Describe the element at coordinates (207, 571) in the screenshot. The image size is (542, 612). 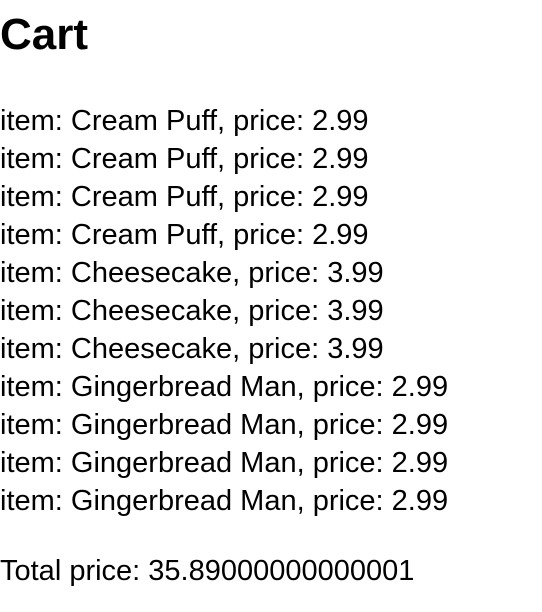
I see `total-price: Total price: 35.89000000000001` at that location.